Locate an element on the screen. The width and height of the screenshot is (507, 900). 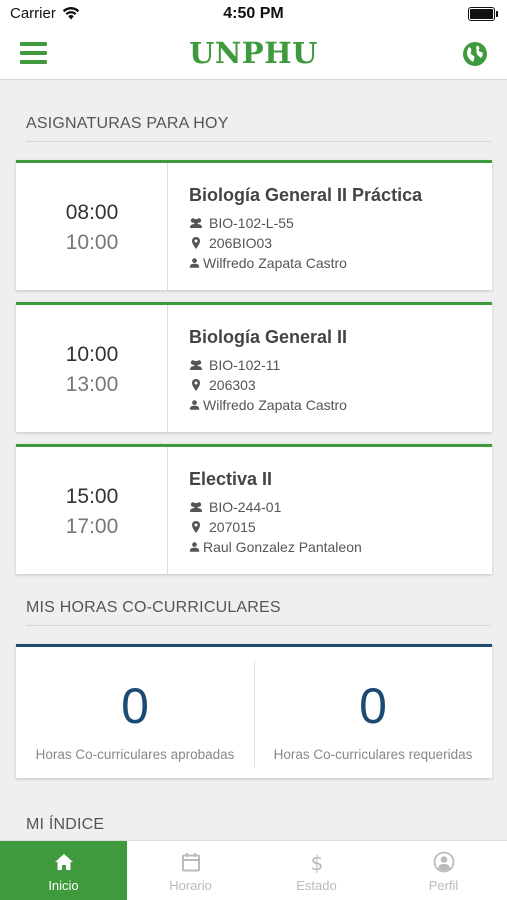
dollar-icon: $ is located at coordinates (316, 862).